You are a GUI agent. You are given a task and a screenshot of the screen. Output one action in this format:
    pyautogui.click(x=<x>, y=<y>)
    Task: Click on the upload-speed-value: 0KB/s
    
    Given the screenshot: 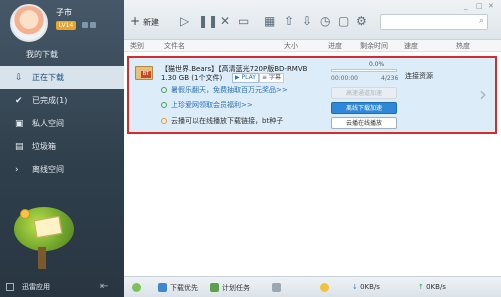 What is the action you would take?
    pyautogui.click(x=436, y=287)
    